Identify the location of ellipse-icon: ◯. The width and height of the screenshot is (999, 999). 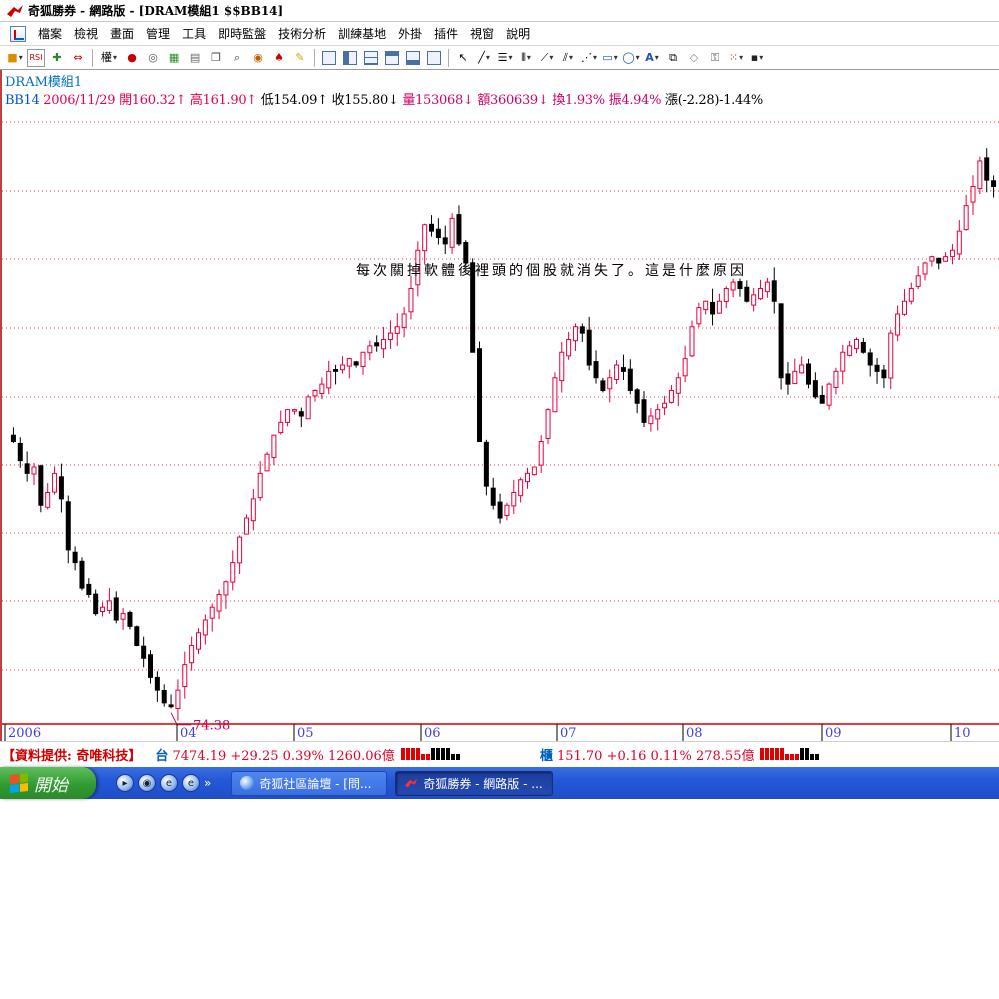
(631, 58).